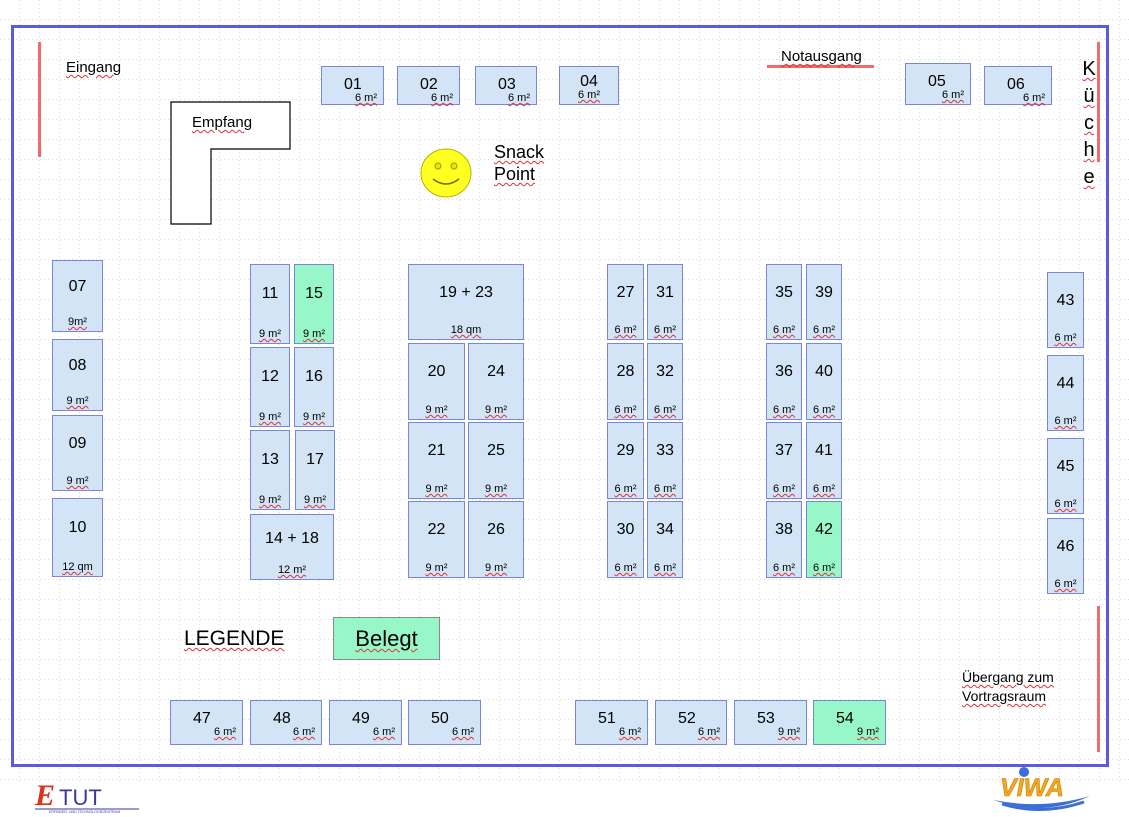  I want to click on stand-number: 12, so click(270, 376).